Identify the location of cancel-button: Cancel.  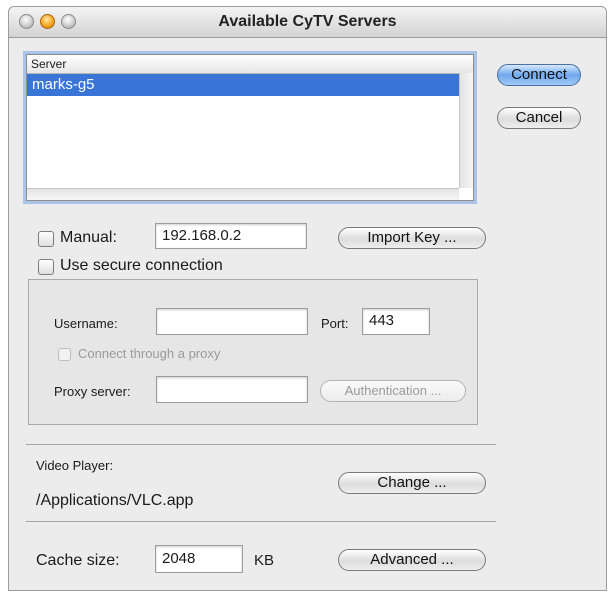
(539, 118).